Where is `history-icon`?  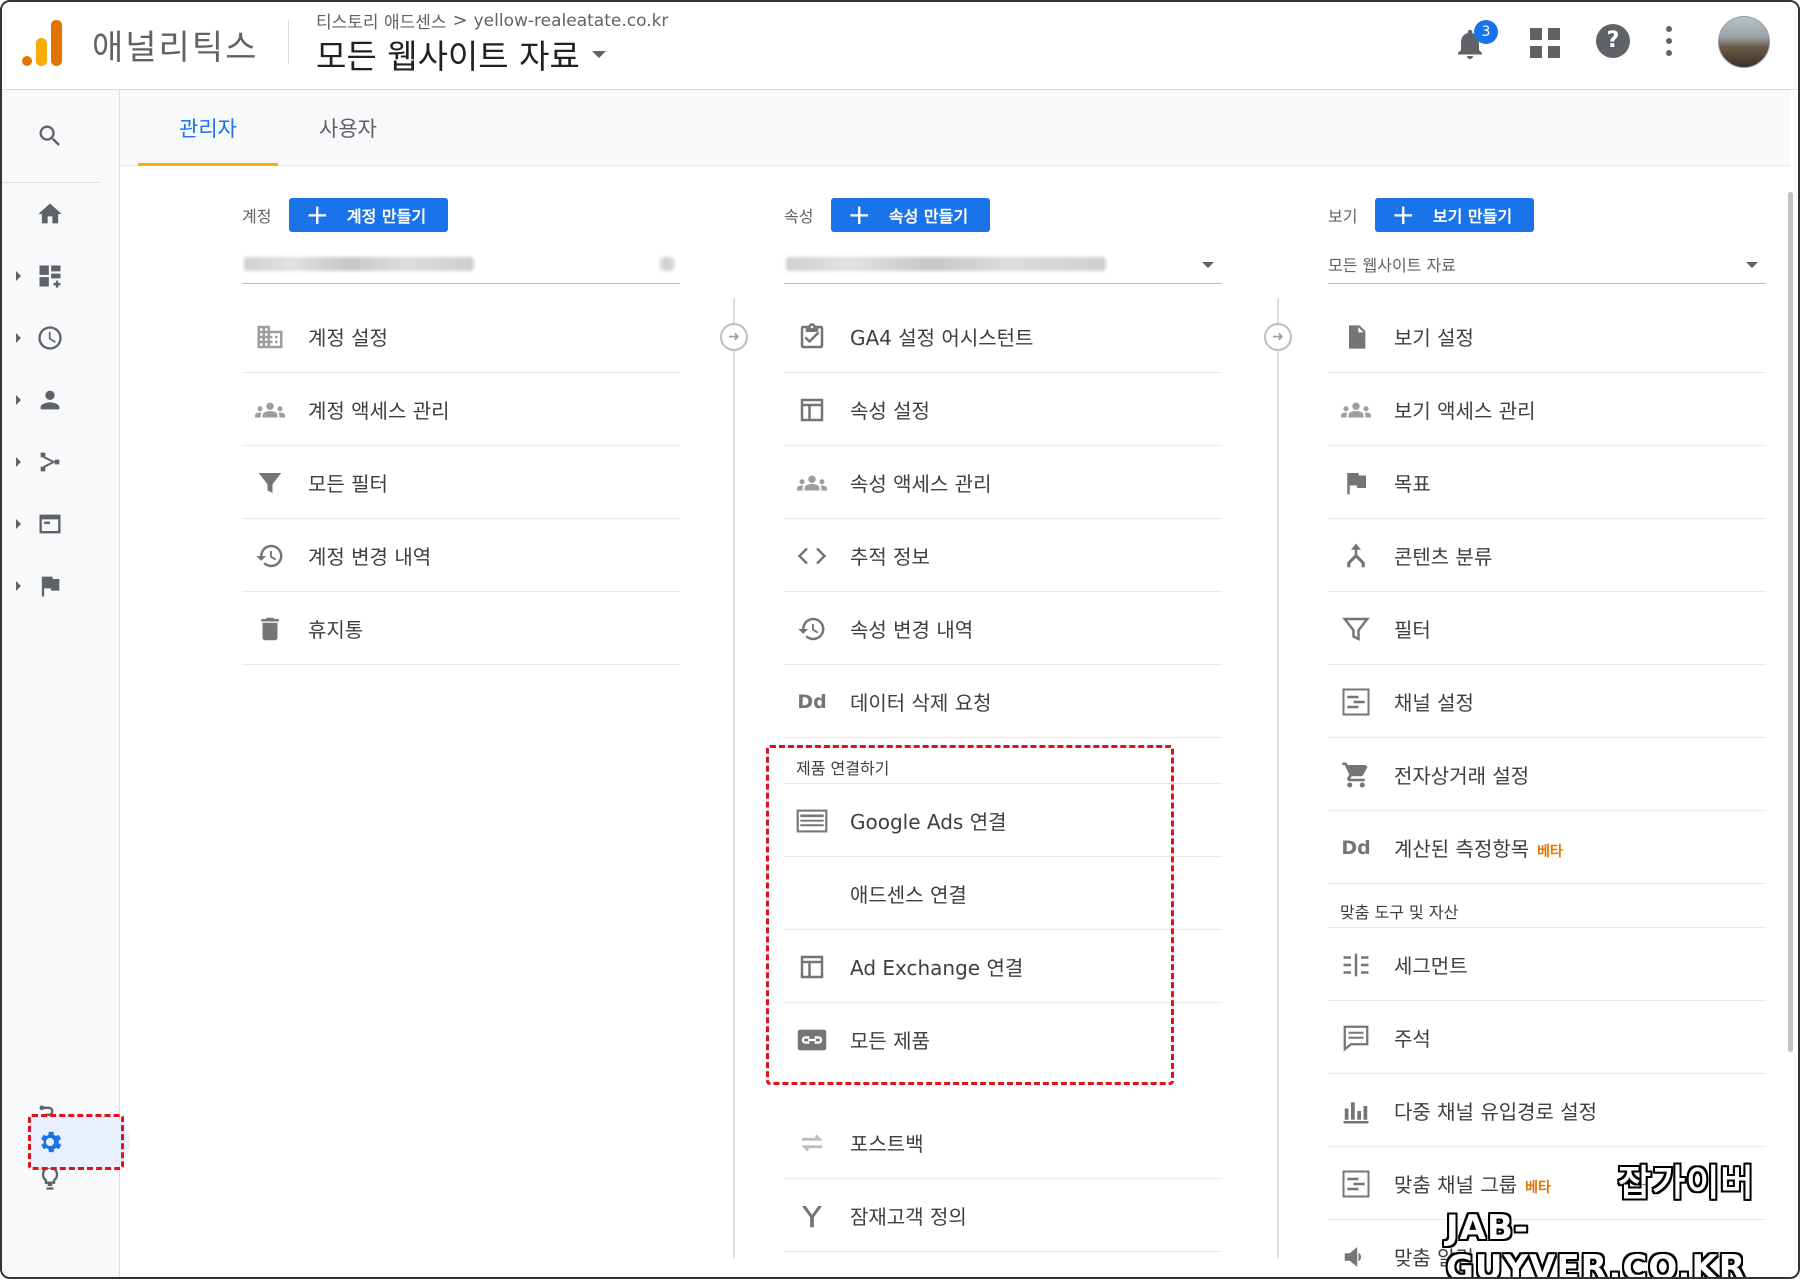 history-icon is located at coordinates (812, 629).